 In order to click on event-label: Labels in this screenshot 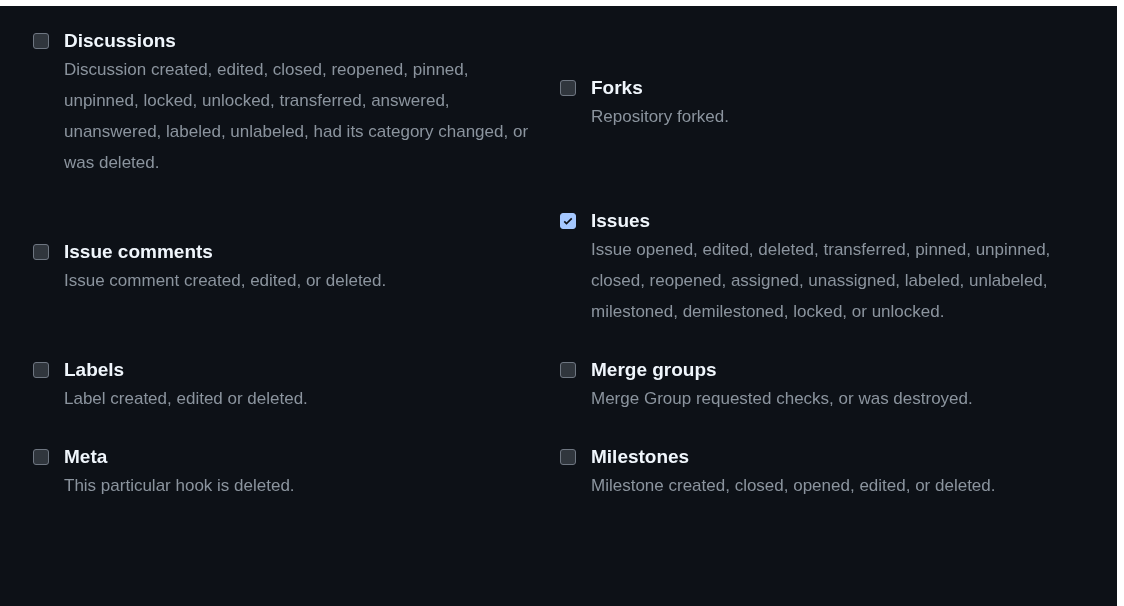, I will do `click(95, 370)`.